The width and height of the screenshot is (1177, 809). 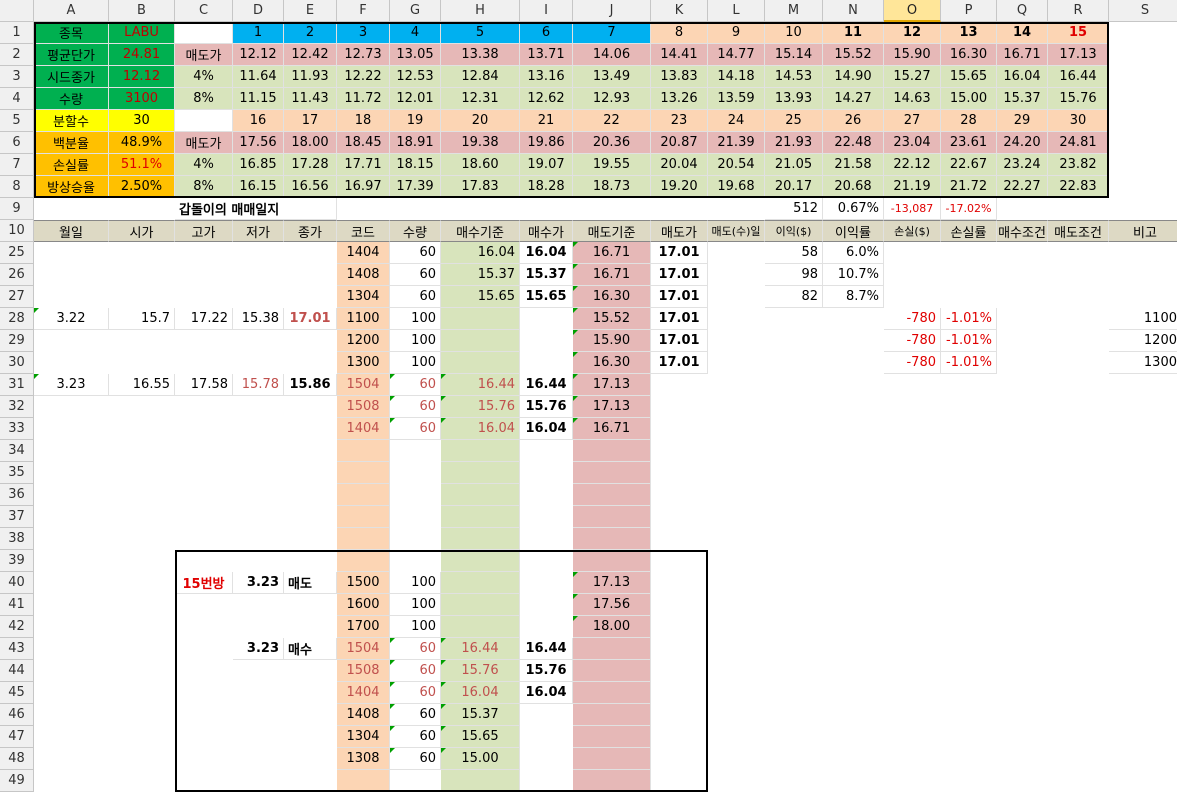 What do you see at coordinates (1078, 143) in the screenshot?
I see `price-cell: 24.81` at bounding box center [1078, 143].